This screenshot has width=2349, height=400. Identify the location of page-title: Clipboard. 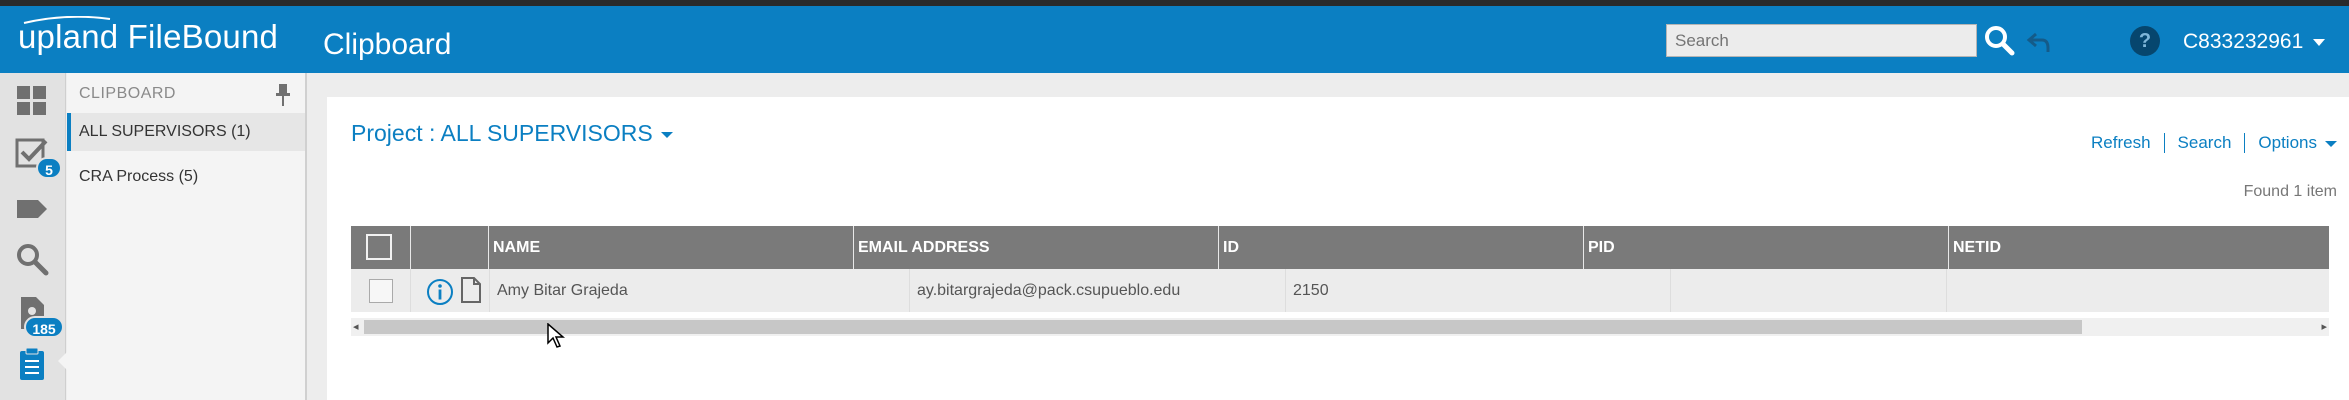
(387, 44).